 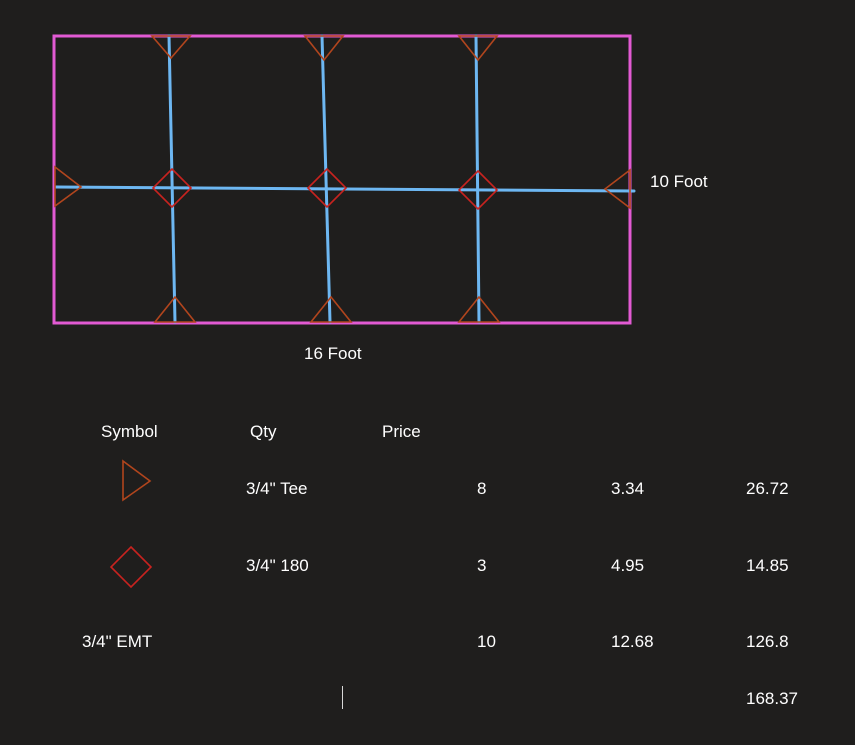 What do you see at coordinates (137, 480) in the screenshot?
I see `tee-triangle-icon` at bounding box center [137, 480].